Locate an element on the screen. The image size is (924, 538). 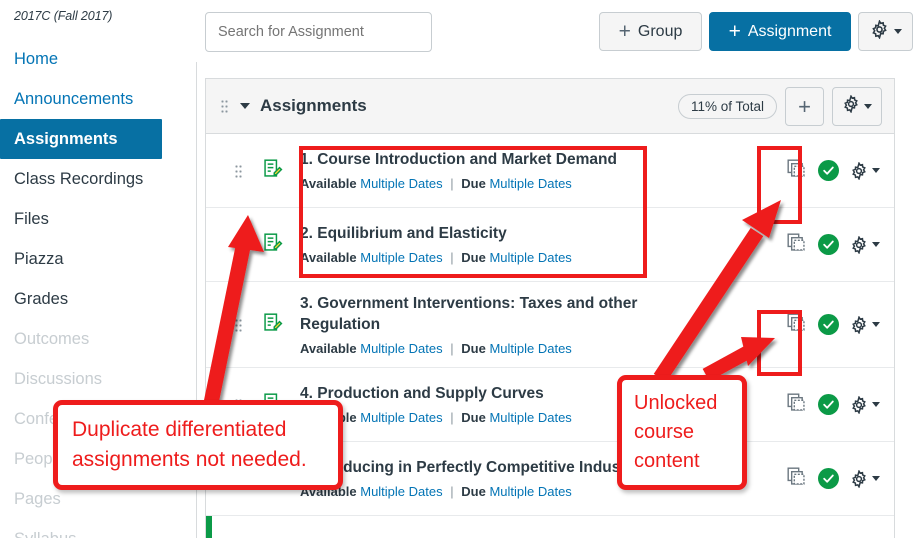
sidebar-item-home: Home is located at coordinates (98, 59).